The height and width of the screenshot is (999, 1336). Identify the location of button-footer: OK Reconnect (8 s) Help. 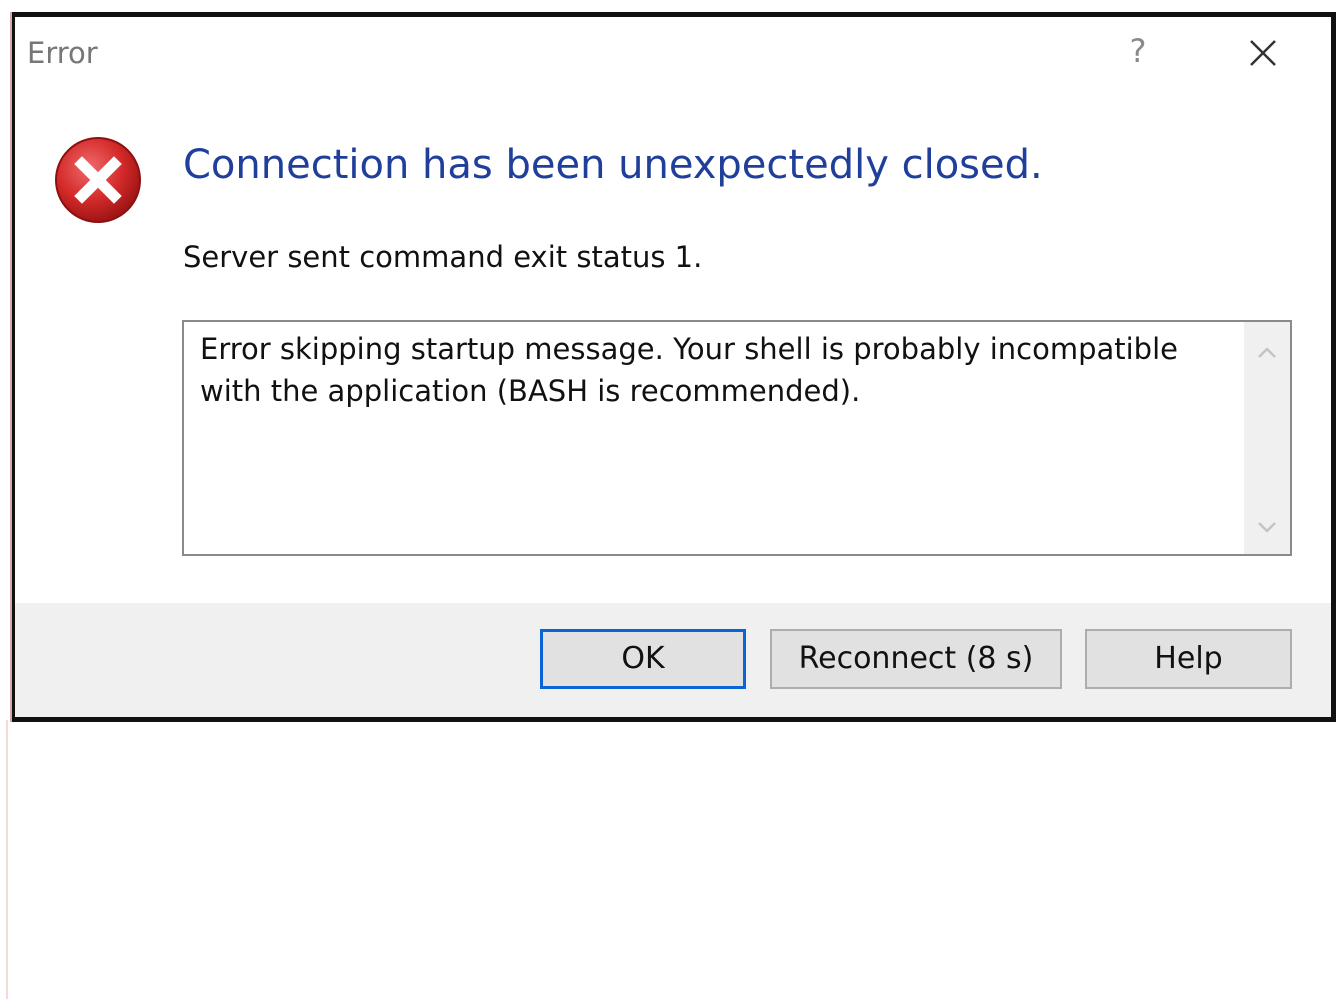
(673, 660).